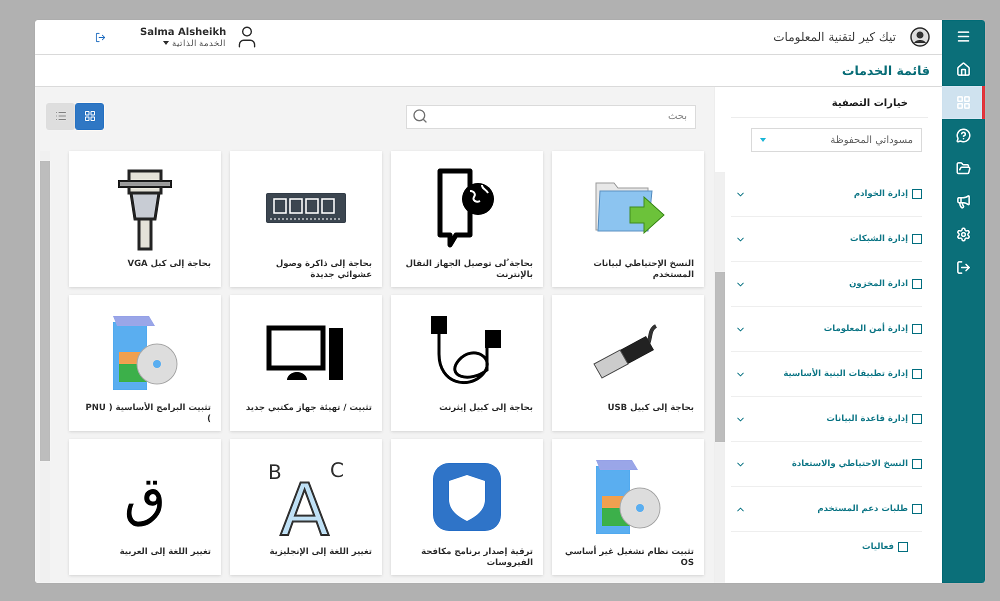  Describe the element at coordinates (164, 553) in the screenshot. I see `service-title: تغيير اللغة إلى العربية` at that location.